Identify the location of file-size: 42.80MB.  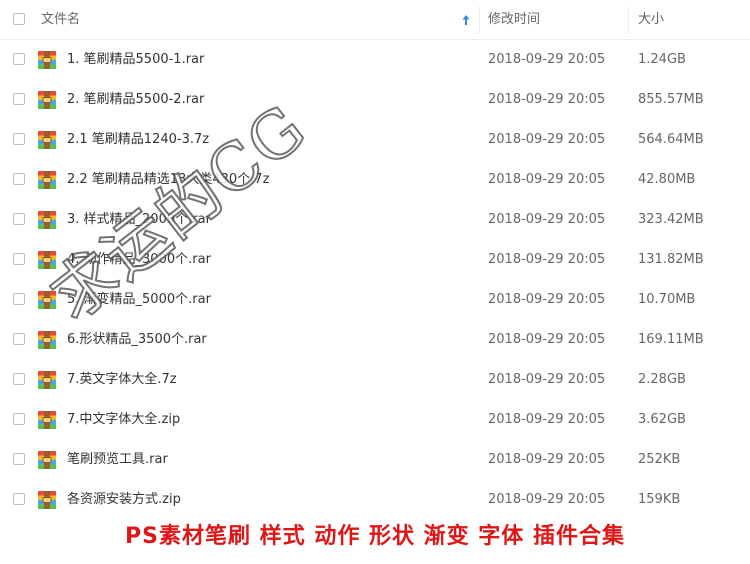
(667, 179).